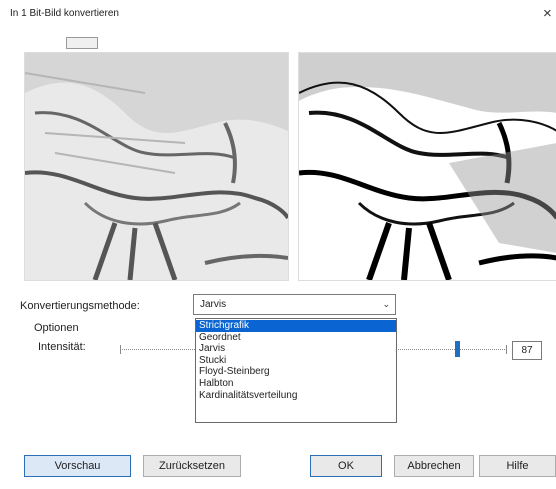  Describe the element at coordinates (547, 13) in the screenshot. I see `close-icon: ×` at that location.